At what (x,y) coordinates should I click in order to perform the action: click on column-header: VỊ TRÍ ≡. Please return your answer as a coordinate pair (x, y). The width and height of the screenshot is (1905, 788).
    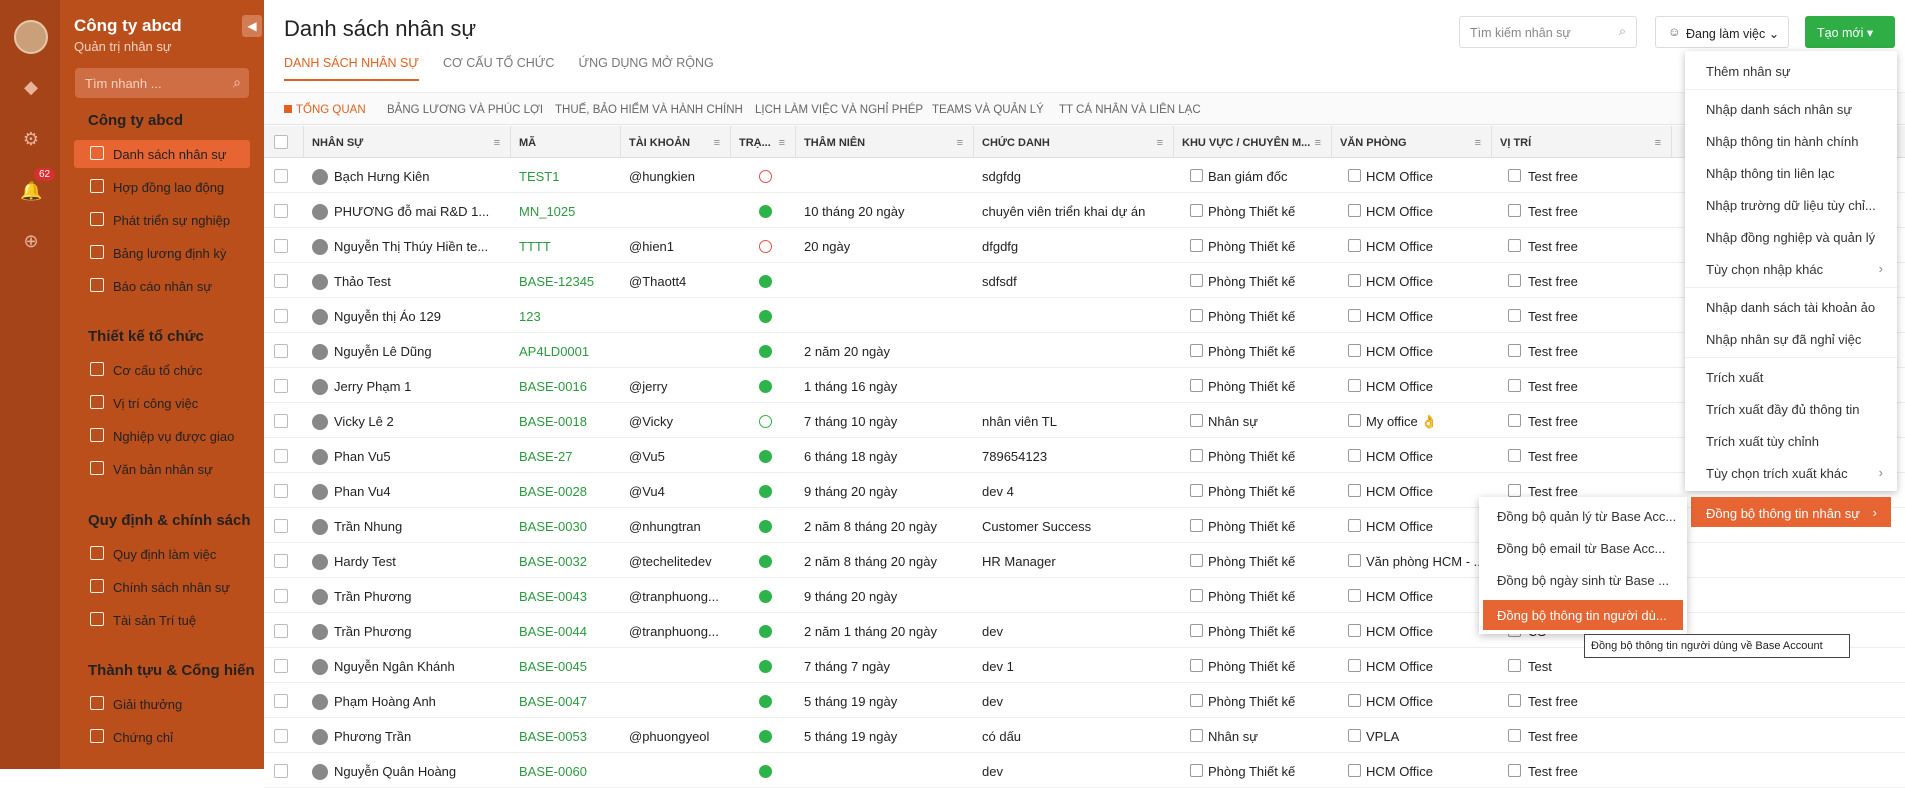
    Looking at the image, I should click on (1582, 142).